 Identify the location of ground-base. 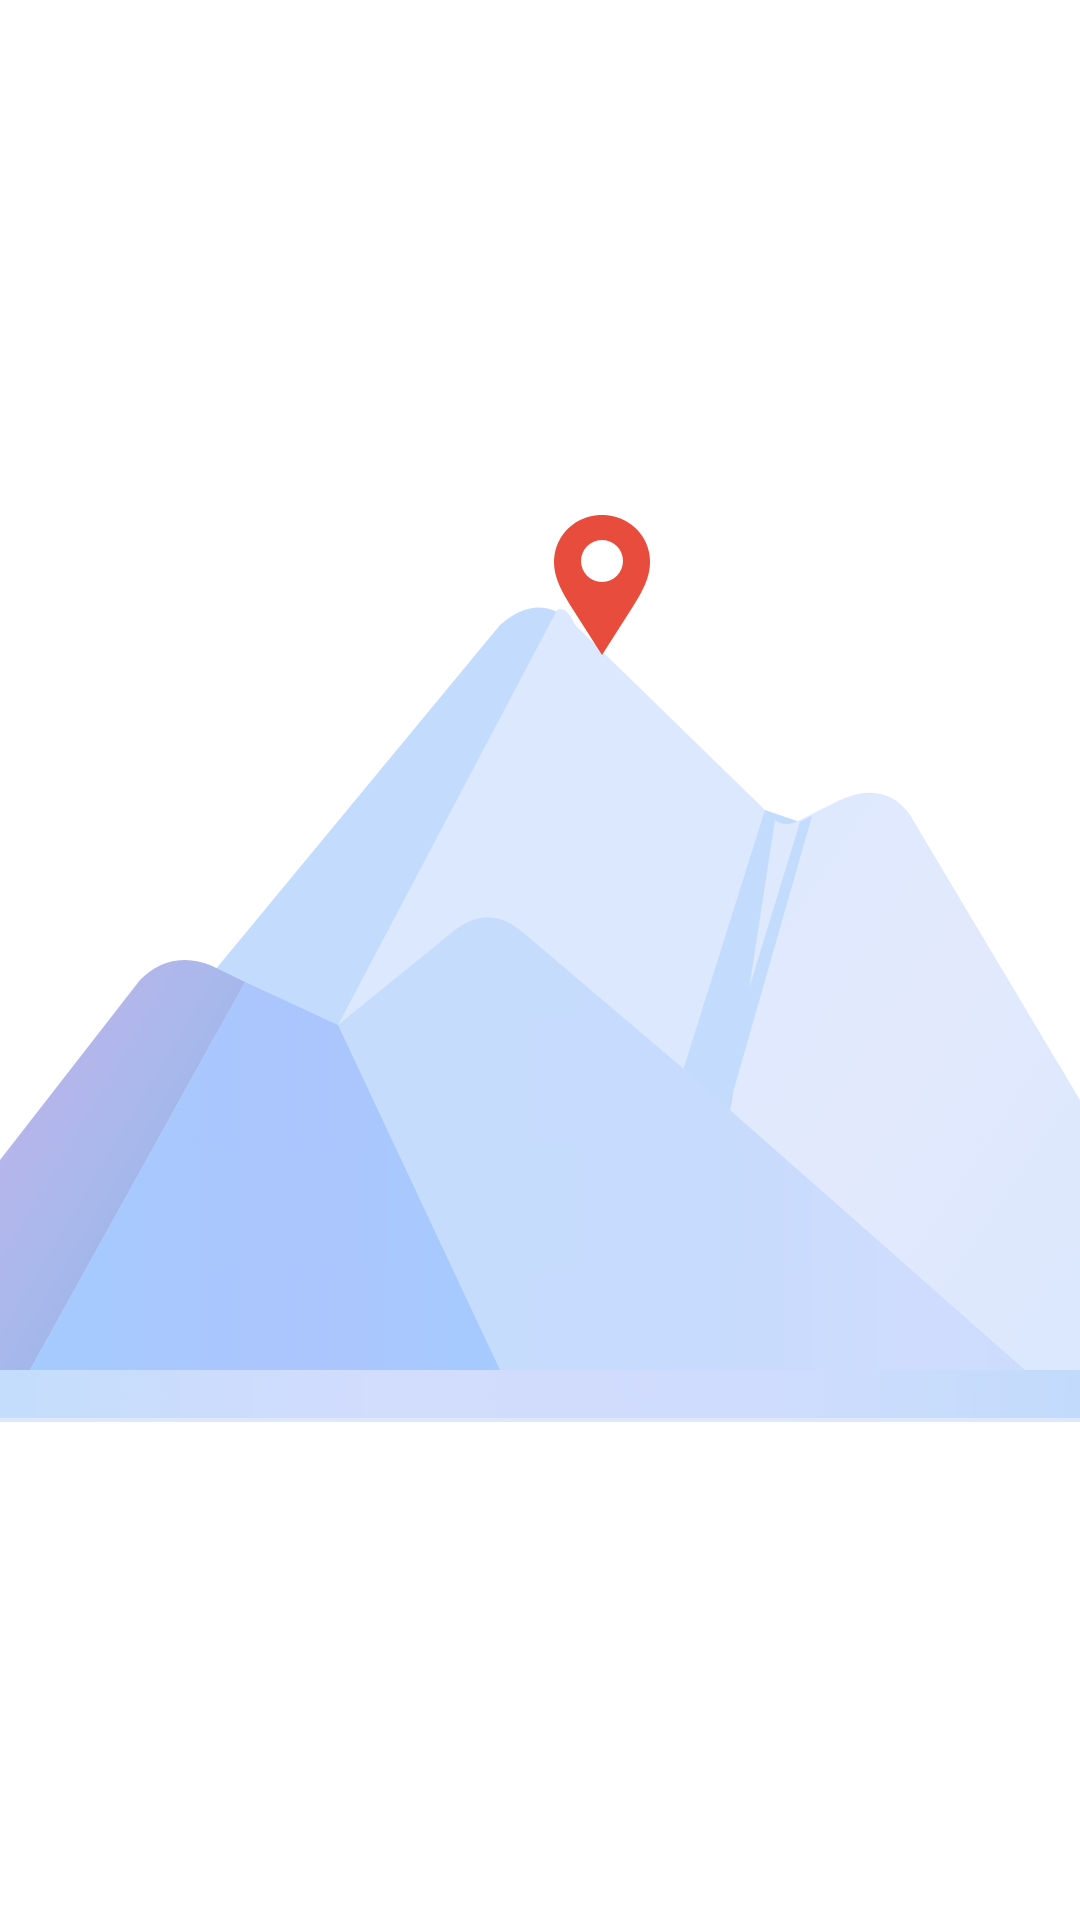
(540, 1420).